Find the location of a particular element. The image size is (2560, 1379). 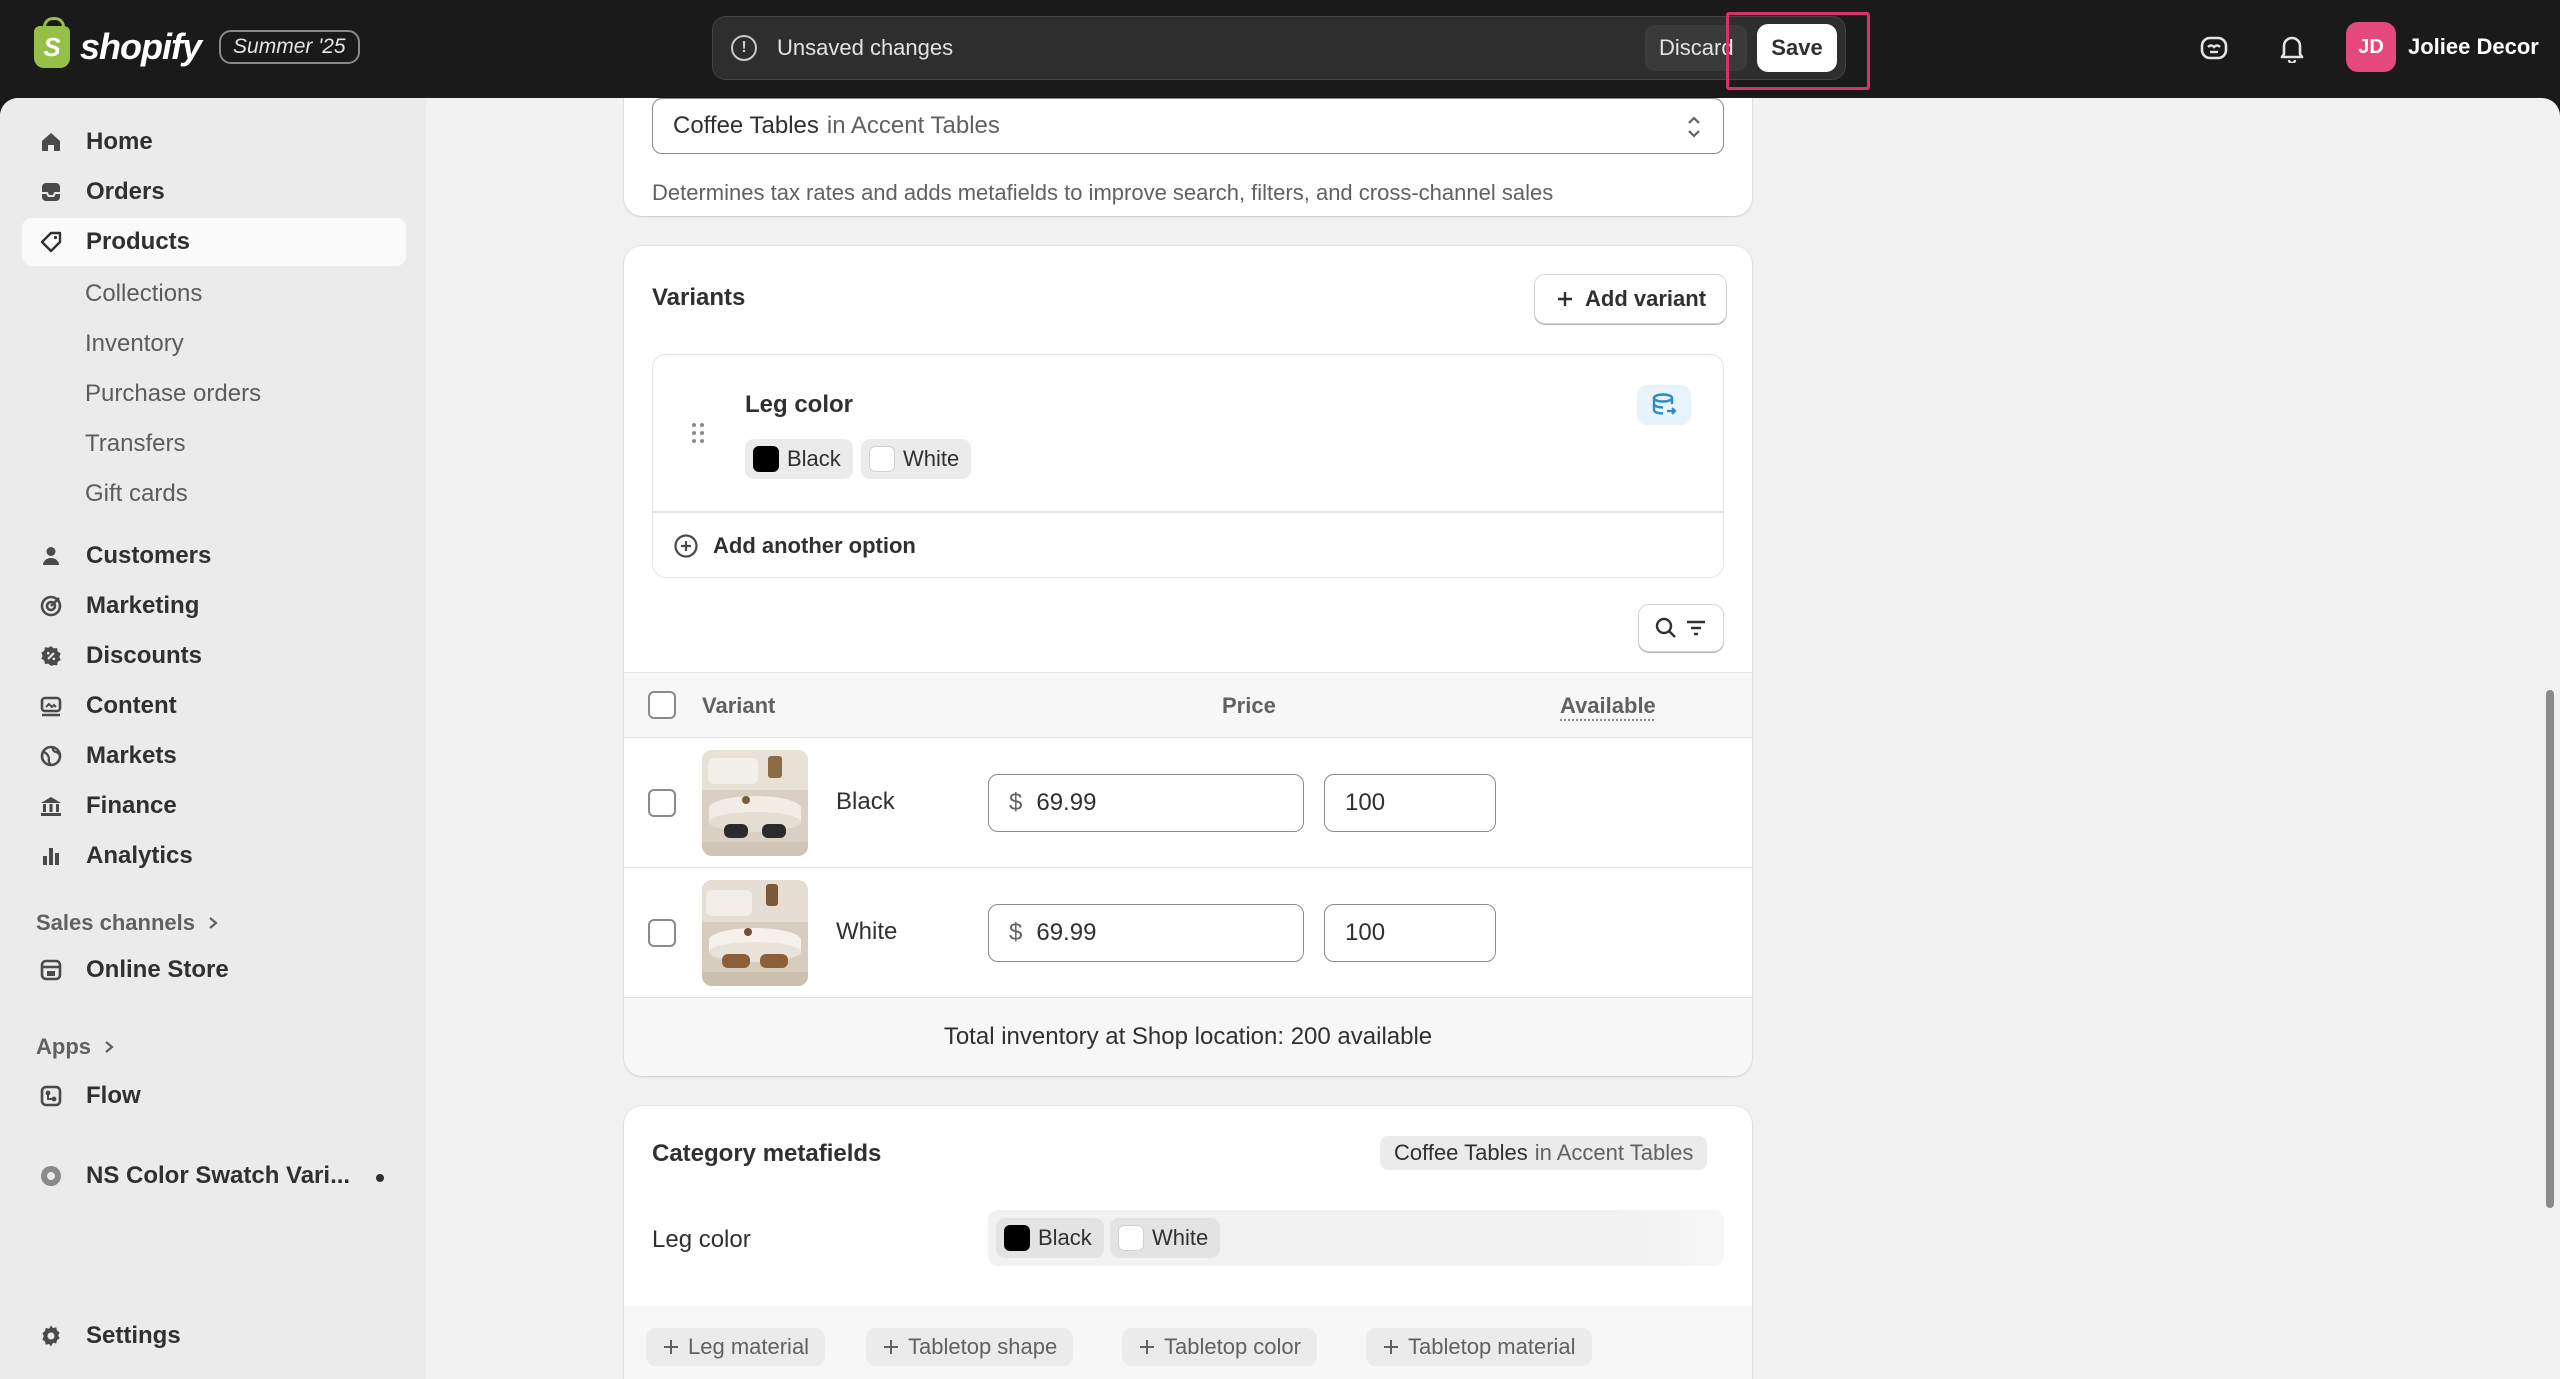

add-chip-label: Leg material is located at coordinates (749, 1346).